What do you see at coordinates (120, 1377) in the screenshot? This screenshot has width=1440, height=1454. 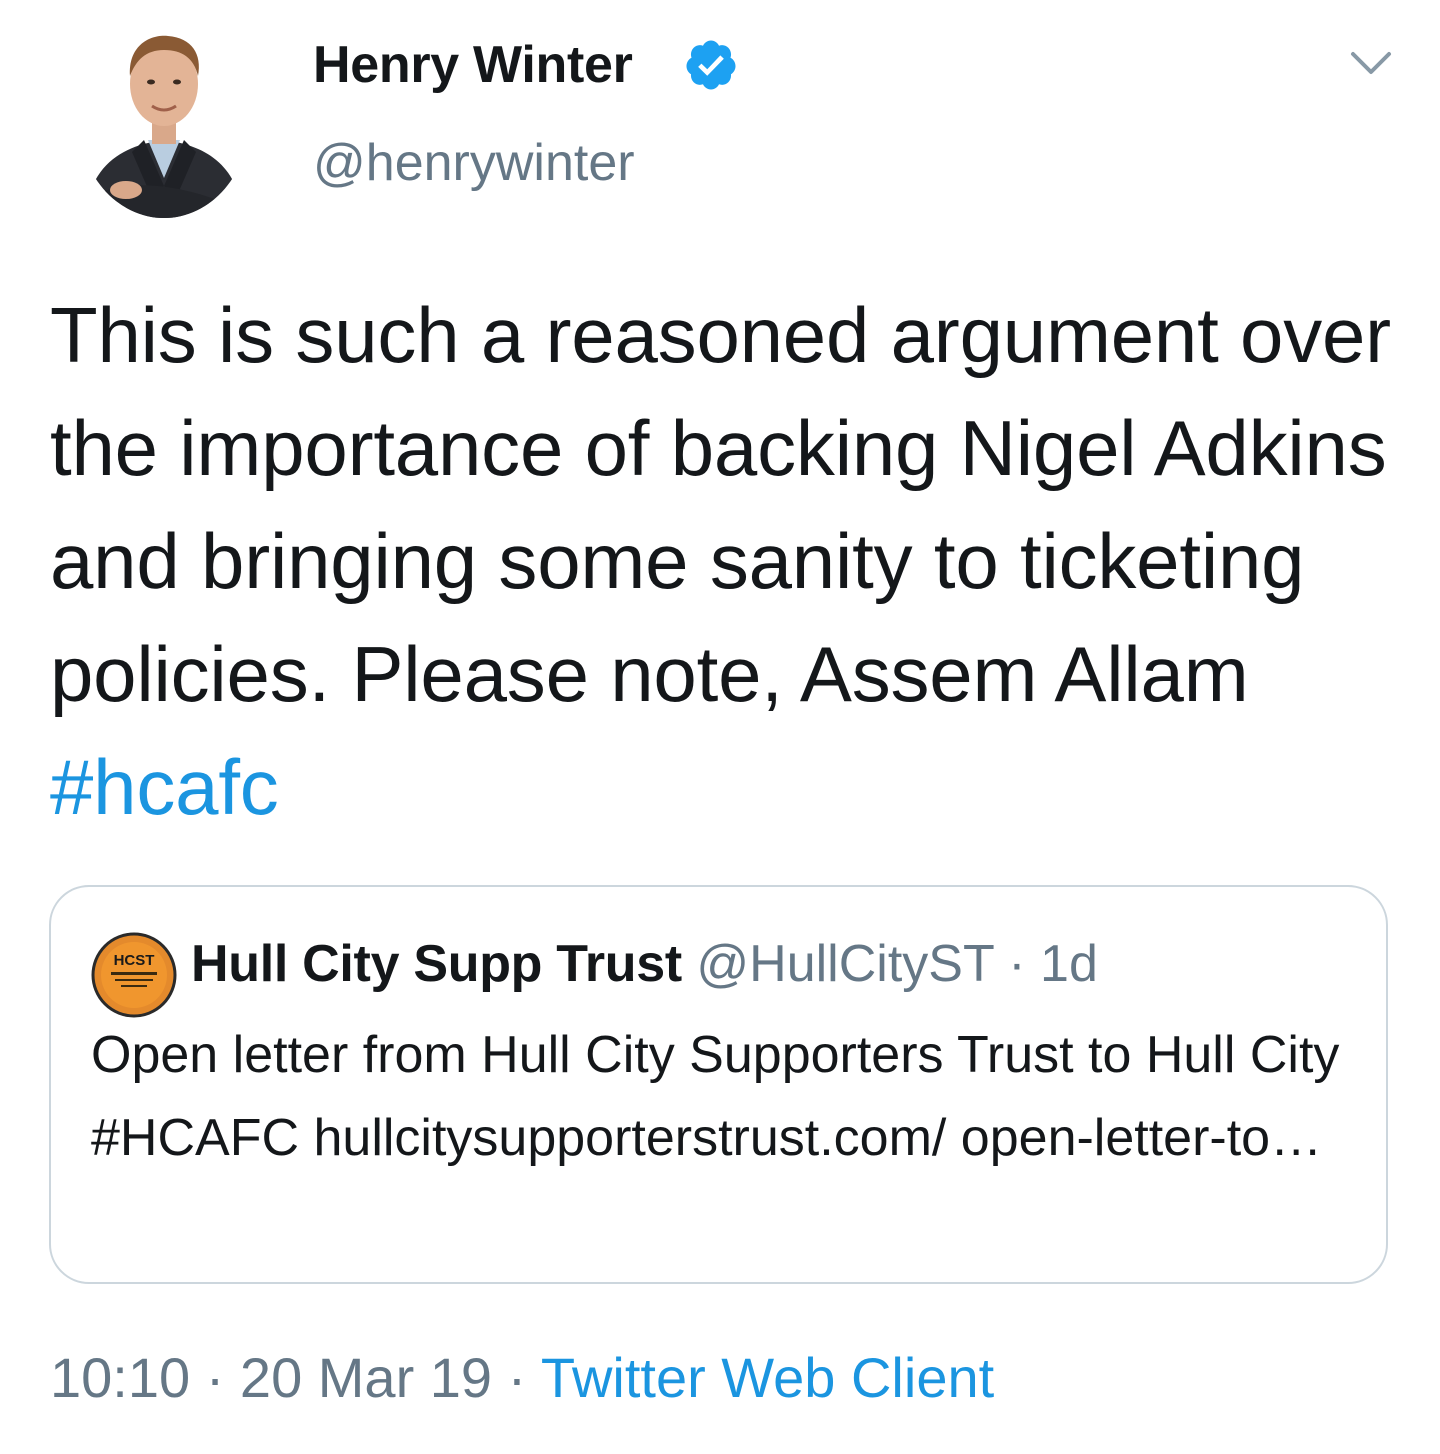 I see `tweet-time: 10:10` at bounding box center [120, 1377].